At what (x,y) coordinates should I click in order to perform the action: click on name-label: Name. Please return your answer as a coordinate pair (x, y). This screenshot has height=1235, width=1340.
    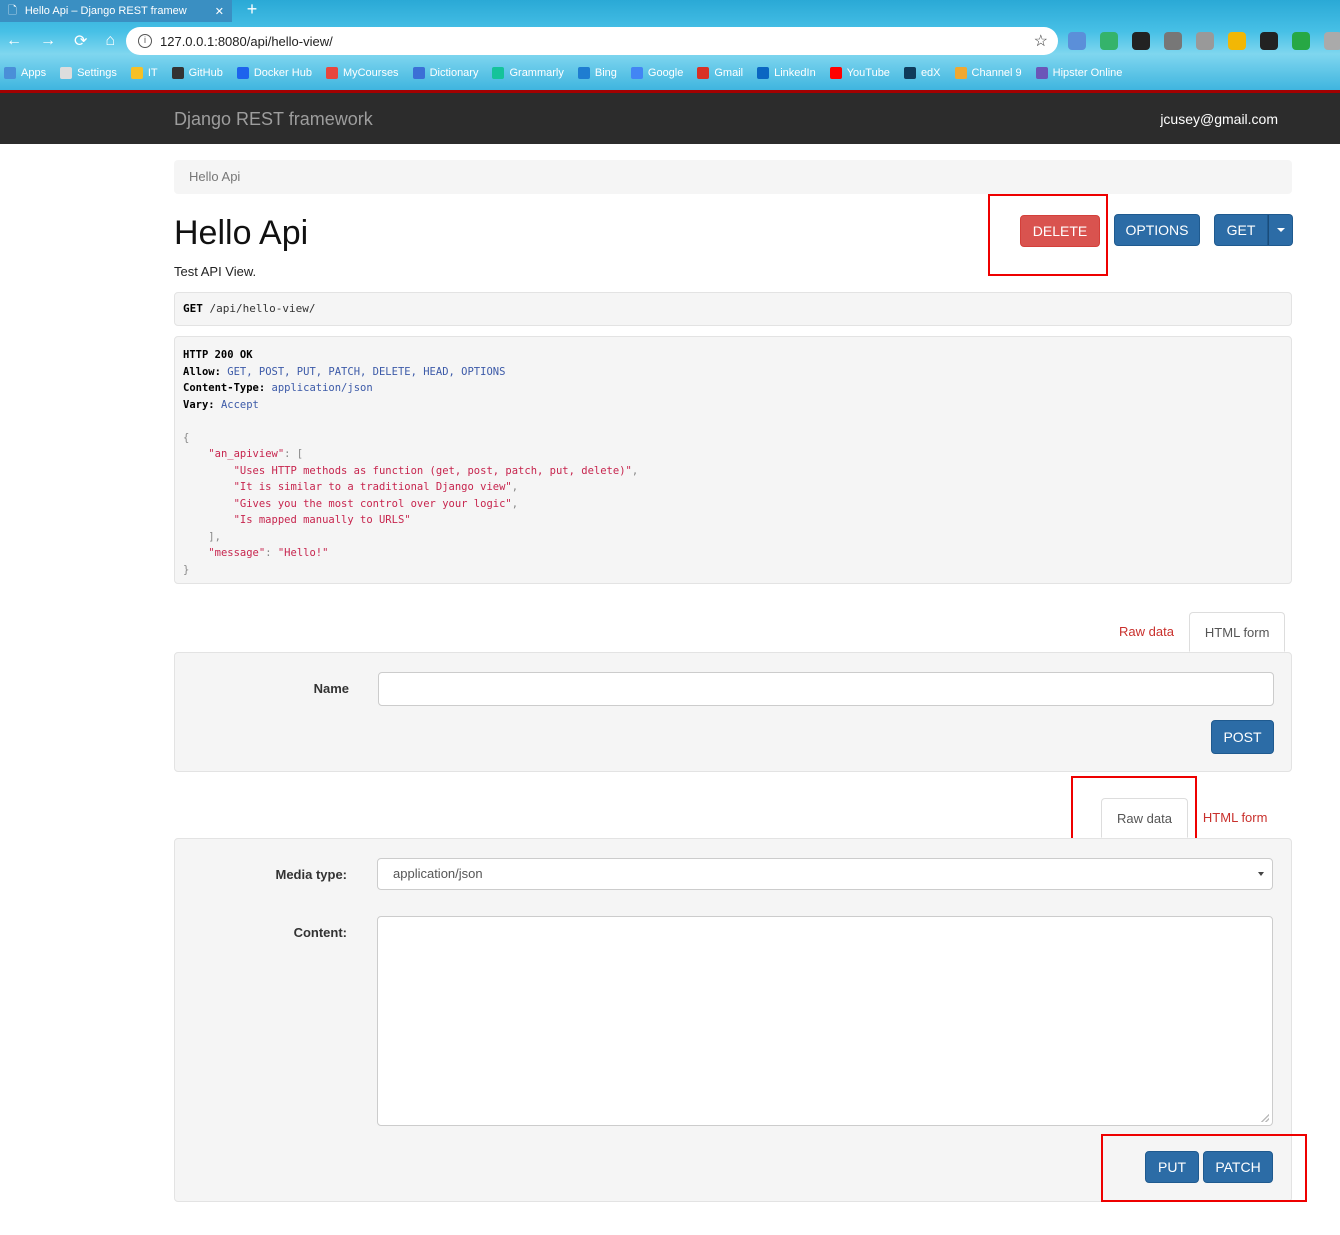
    Looking at the image, I should click on (331, 688).